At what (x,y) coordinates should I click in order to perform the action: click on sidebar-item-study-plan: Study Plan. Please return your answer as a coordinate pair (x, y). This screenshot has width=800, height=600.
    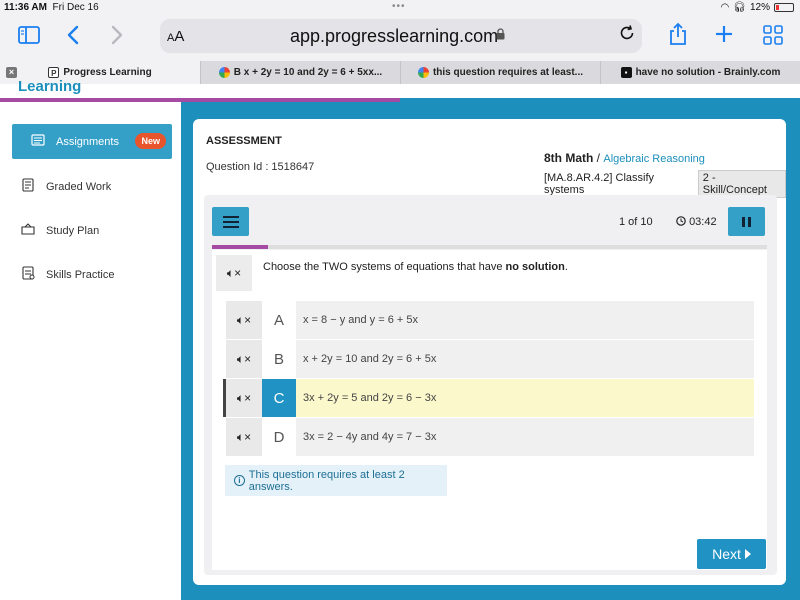
    Looking at the image, I should click on (92, 230).